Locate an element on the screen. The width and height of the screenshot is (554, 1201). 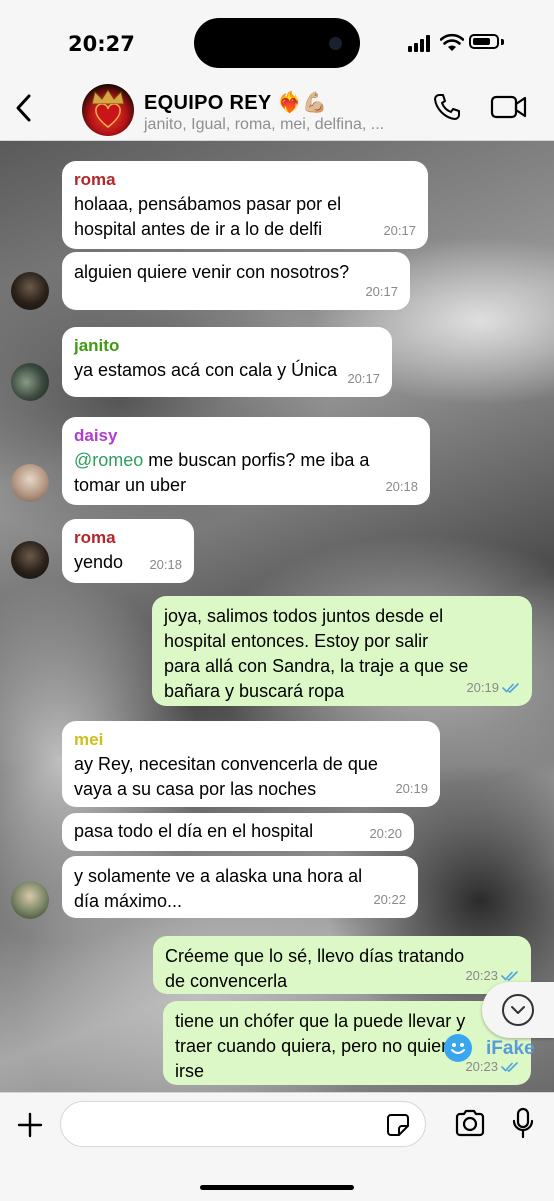
message-text: alguien quiere venir con nosotros? is located at coordinates (212, 272).